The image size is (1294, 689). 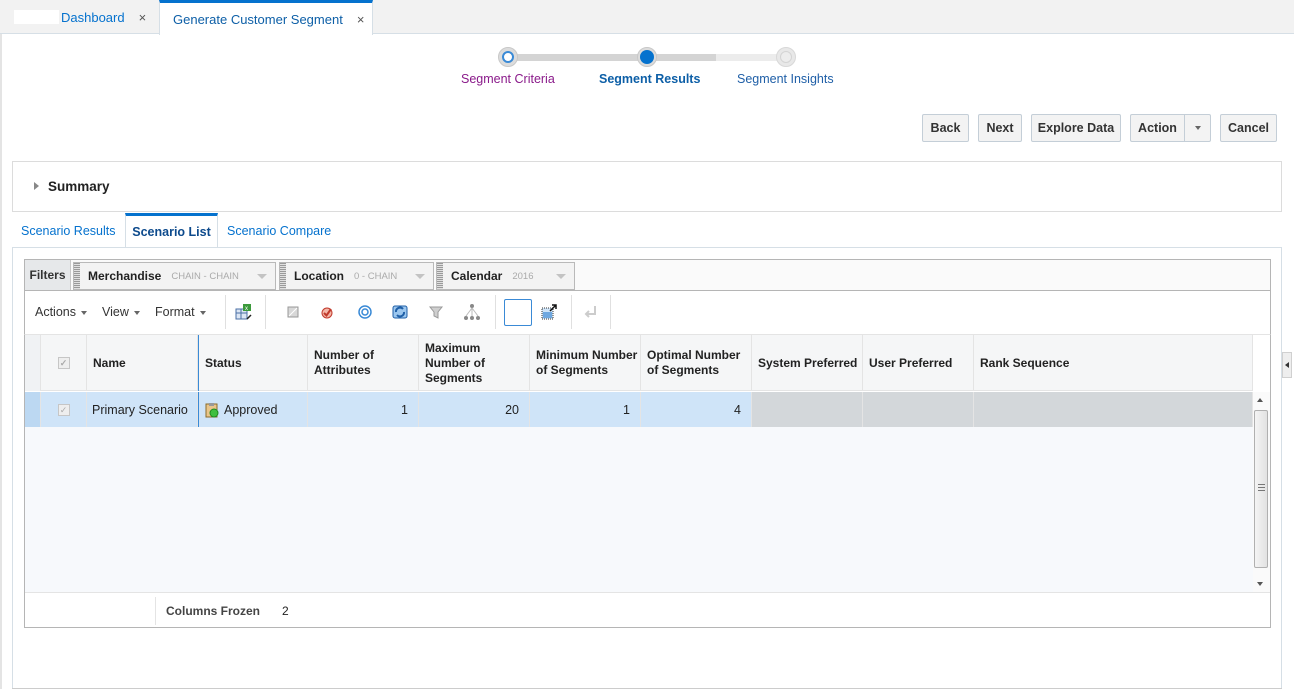 I want to click on cell-maximum-number-of-segments: 20, so click(x=474, y=409).